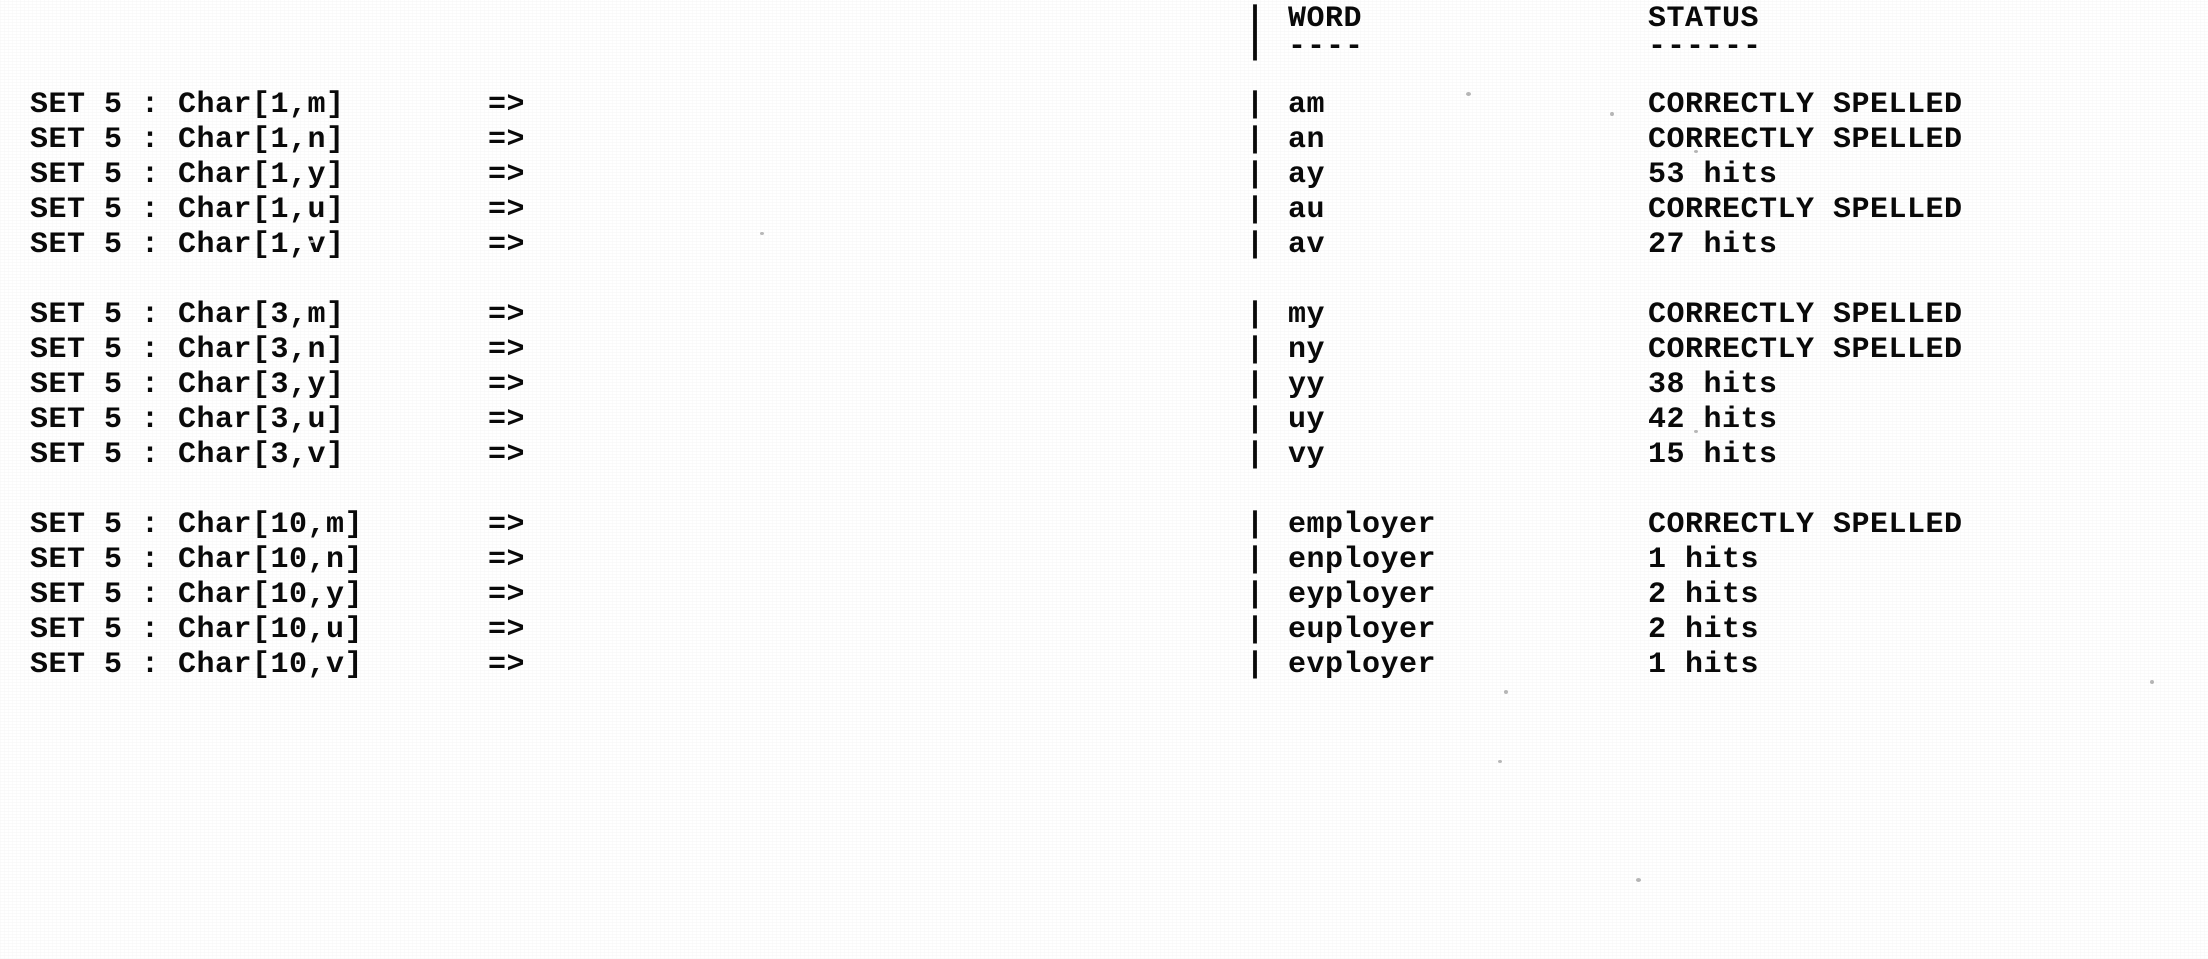 This screenshot has width=2208, height=959. Describe the element at coordinates (1307, 385) in the screenshot. I see `row-word-cell: yy` at that location.